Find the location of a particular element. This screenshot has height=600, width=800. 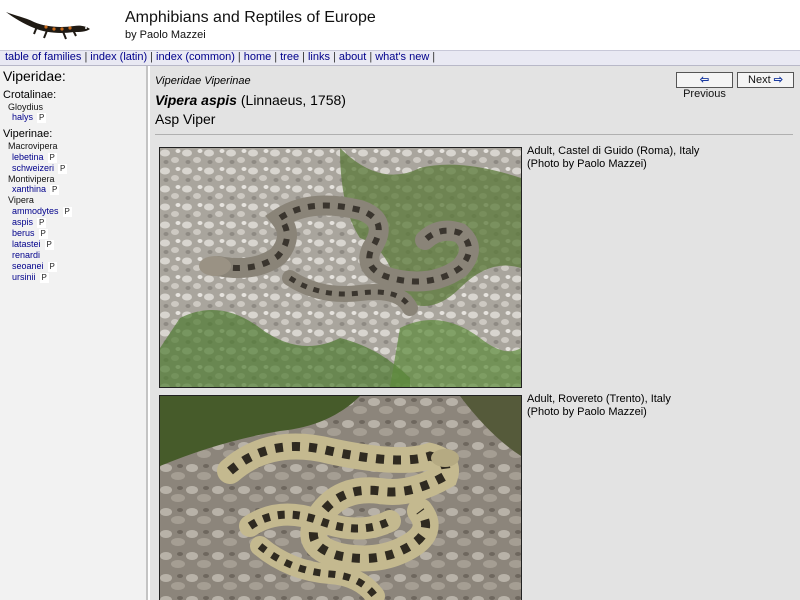

sidebar-species-item: latastei P is located at coordinates (33, 244).